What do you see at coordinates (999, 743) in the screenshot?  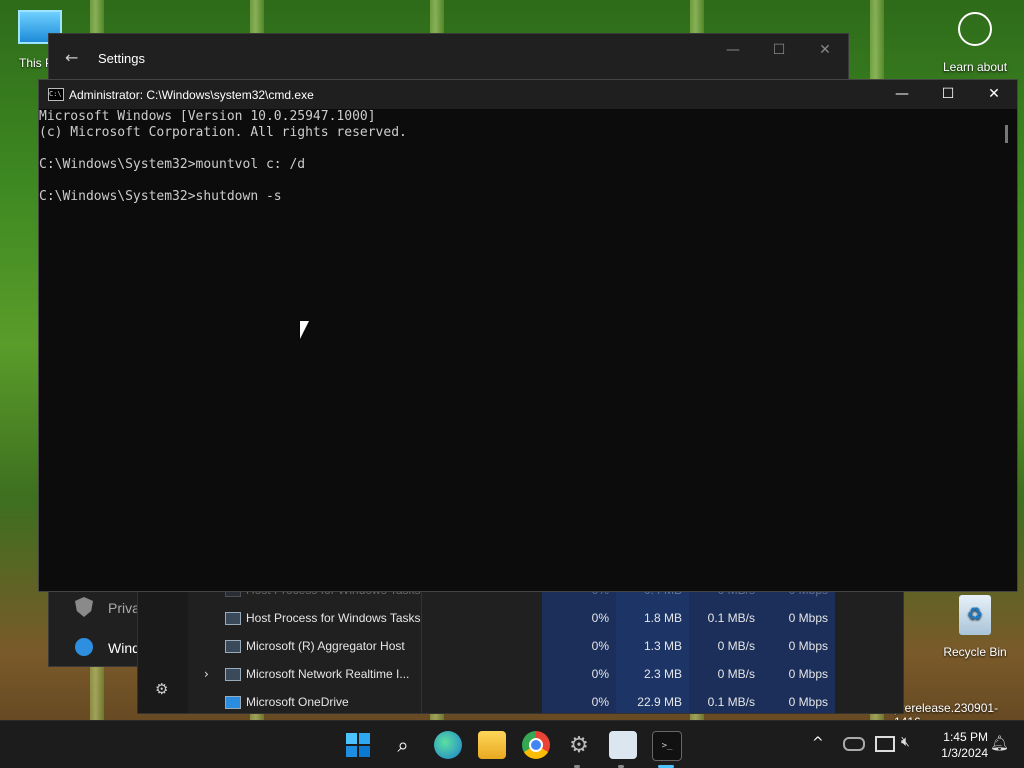 I see `notification-bell-icon: 🔔︎` at bounding box center [999, 743].